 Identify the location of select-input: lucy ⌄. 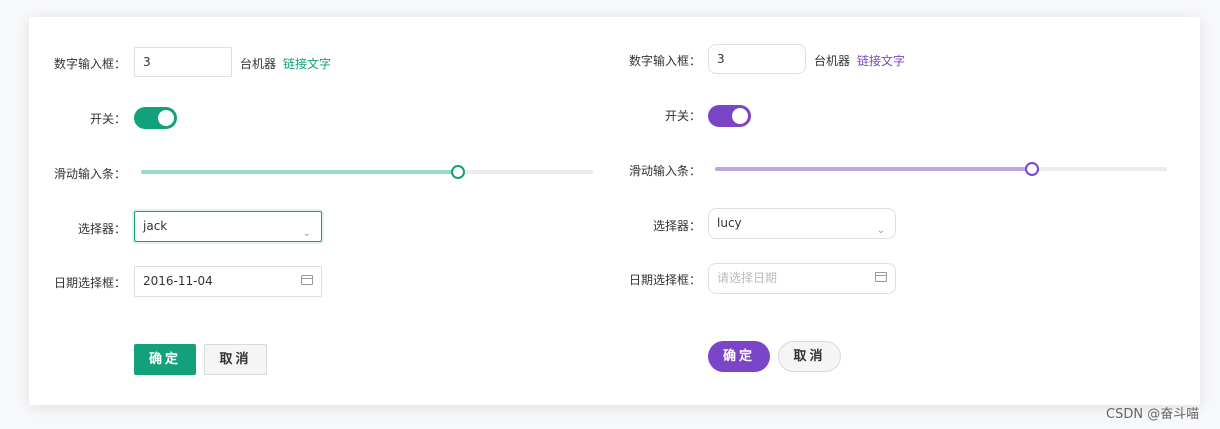
(802, 223).